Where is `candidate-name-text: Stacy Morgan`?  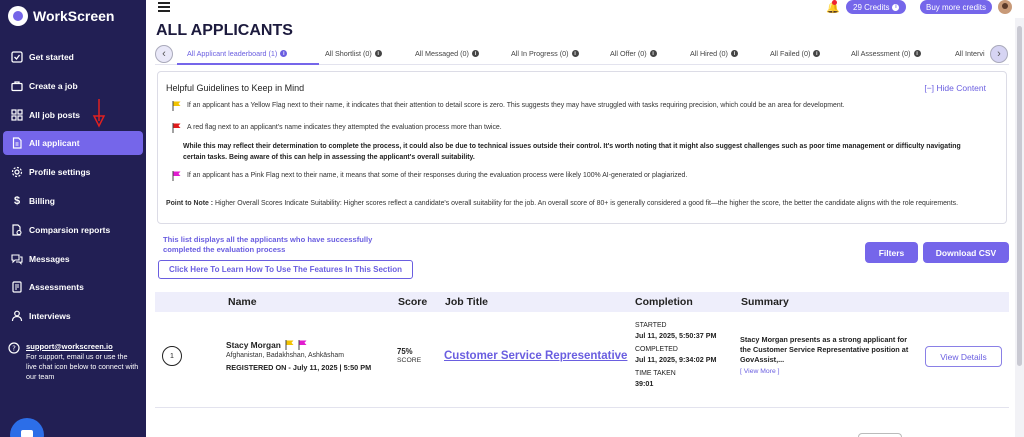 candidate-name-text: Stacy Morgan is located at coordinates (253, 345).